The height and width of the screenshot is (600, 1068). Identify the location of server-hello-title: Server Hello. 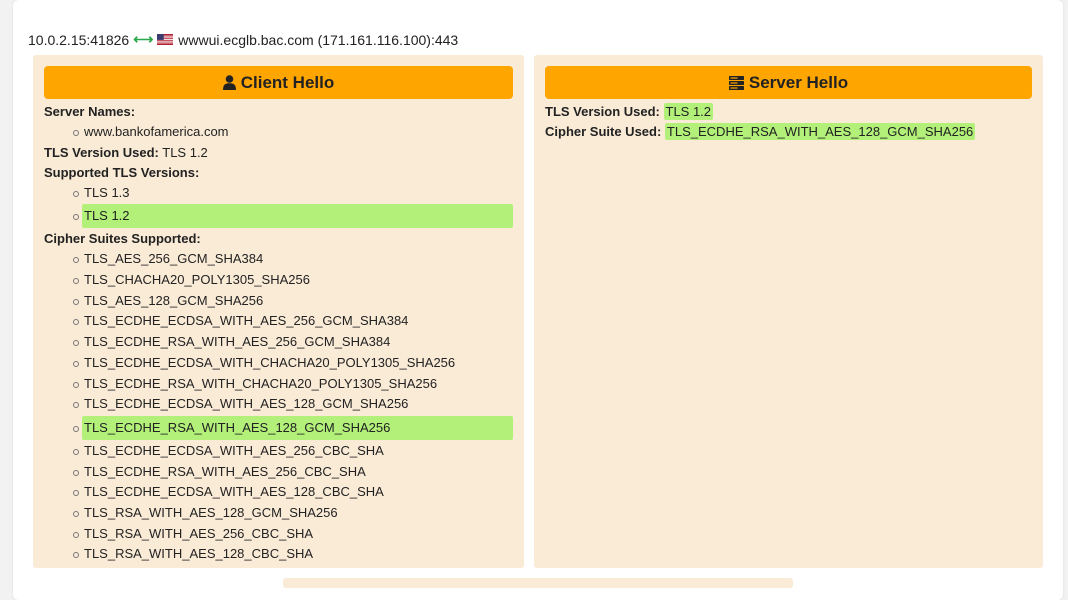
(798, 82).